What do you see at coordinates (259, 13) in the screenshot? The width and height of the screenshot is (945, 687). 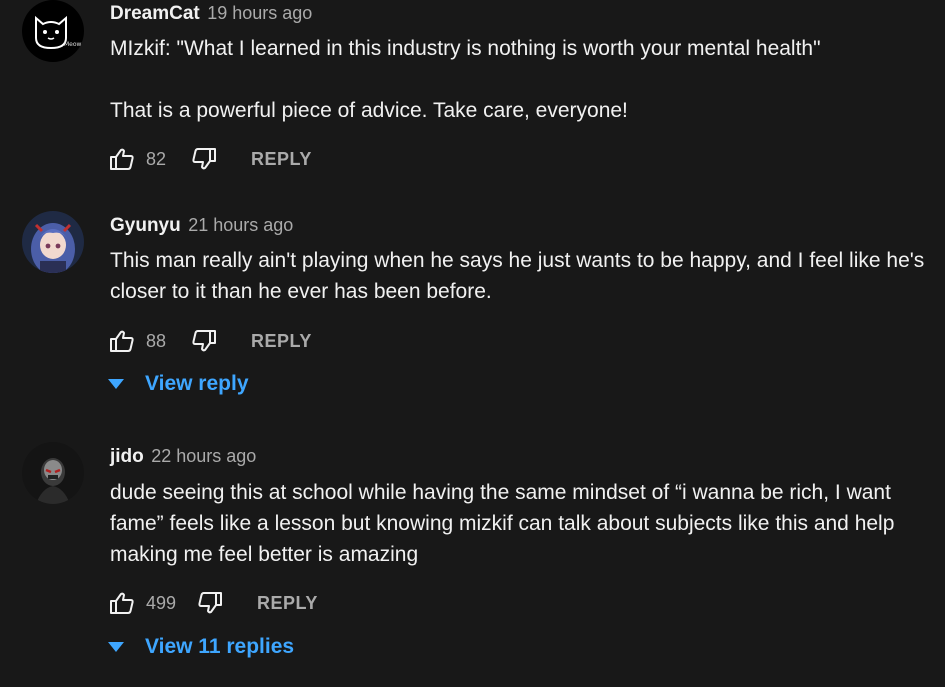 I see `timestamp: 19 hours ago` at bounding box center [259, 13].